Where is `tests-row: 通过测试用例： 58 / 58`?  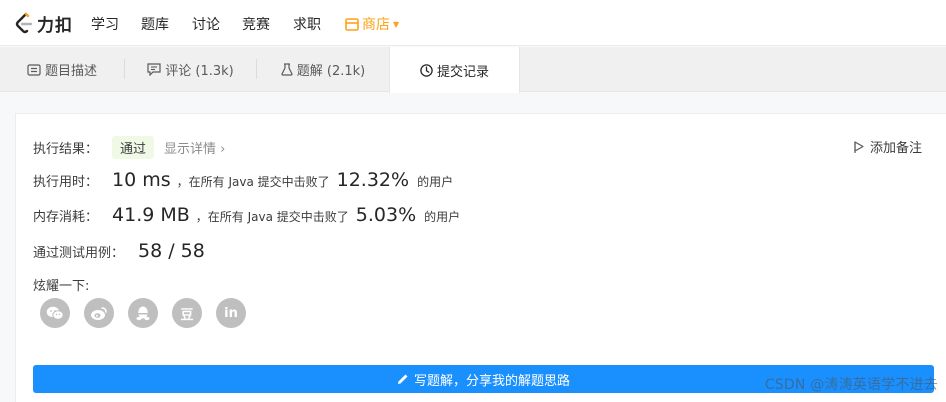
tests-row: 通过测试用例： 58 / 58 is located at coordinates (119, 251).